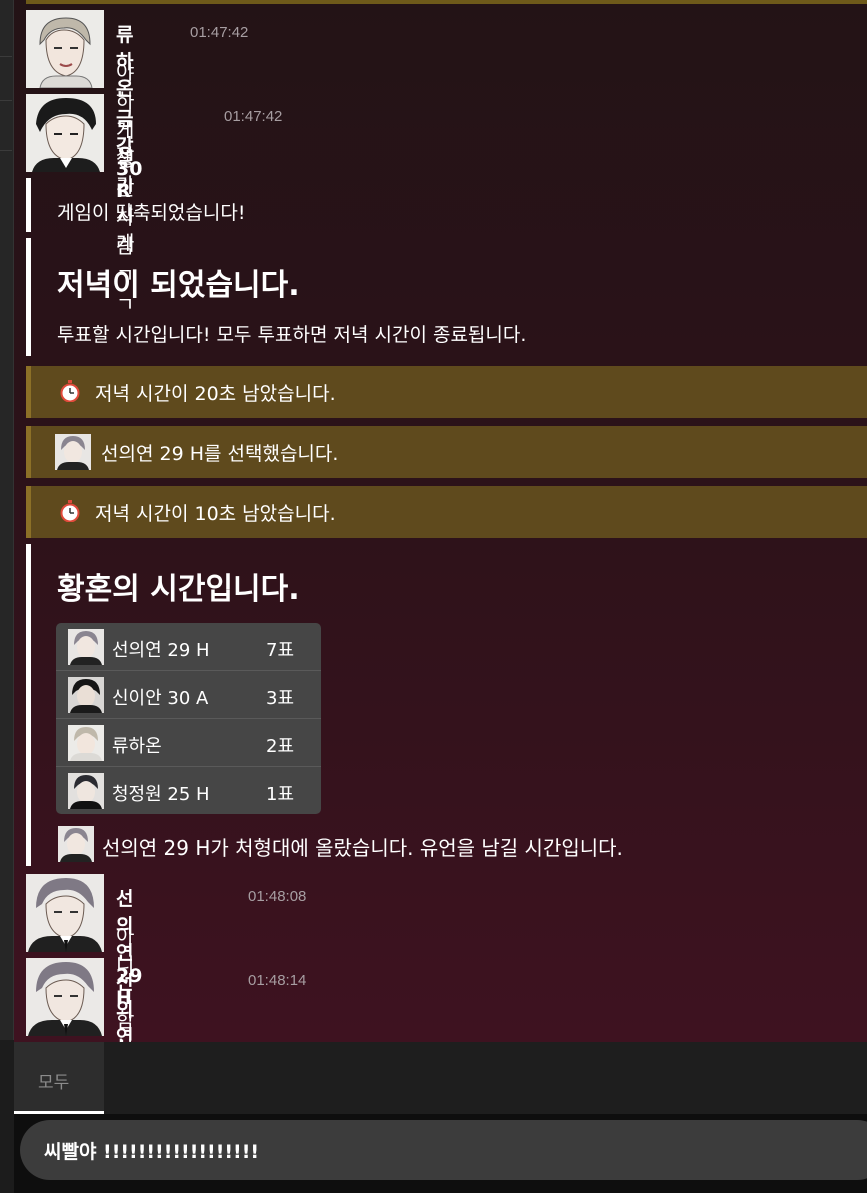 This screenshot has width=867, height=1193. What do you see at coordinates (160, 698) in the screenshot?
I see `vote-name: 신이안 30 A` at bounding box center [160, 698].